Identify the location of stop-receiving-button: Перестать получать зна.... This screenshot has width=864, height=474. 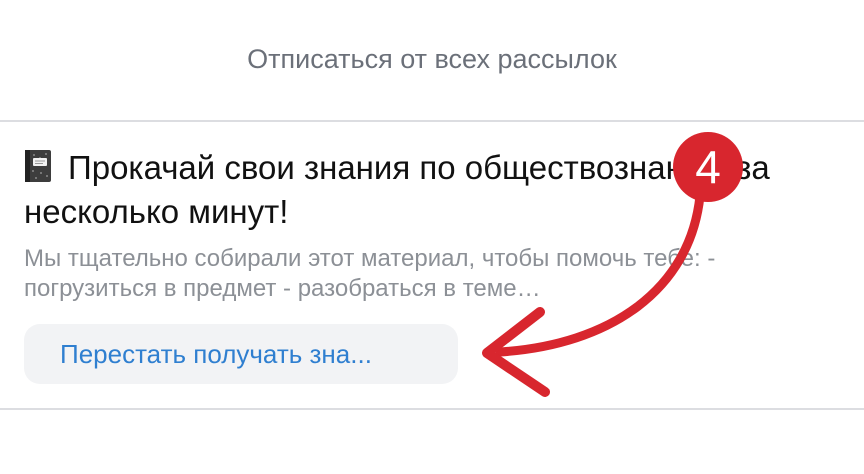
(241, 354).